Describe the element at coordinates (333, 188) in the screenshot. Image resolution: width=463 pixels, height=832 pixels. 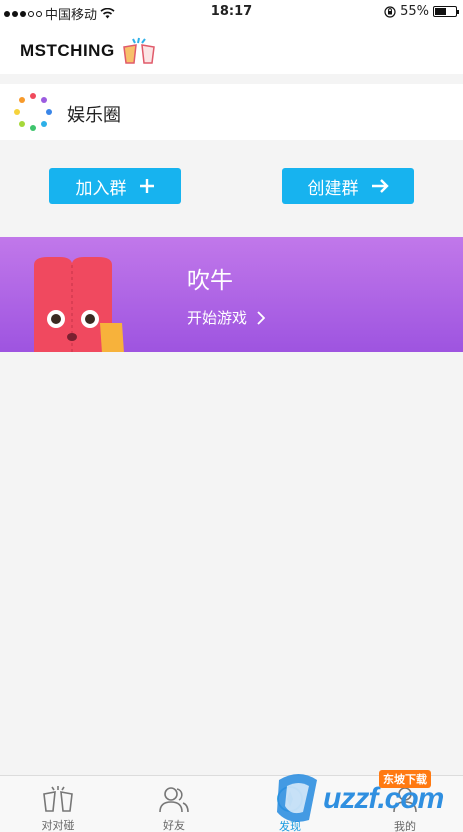
I see `create-group-label: 创建群` at that location.